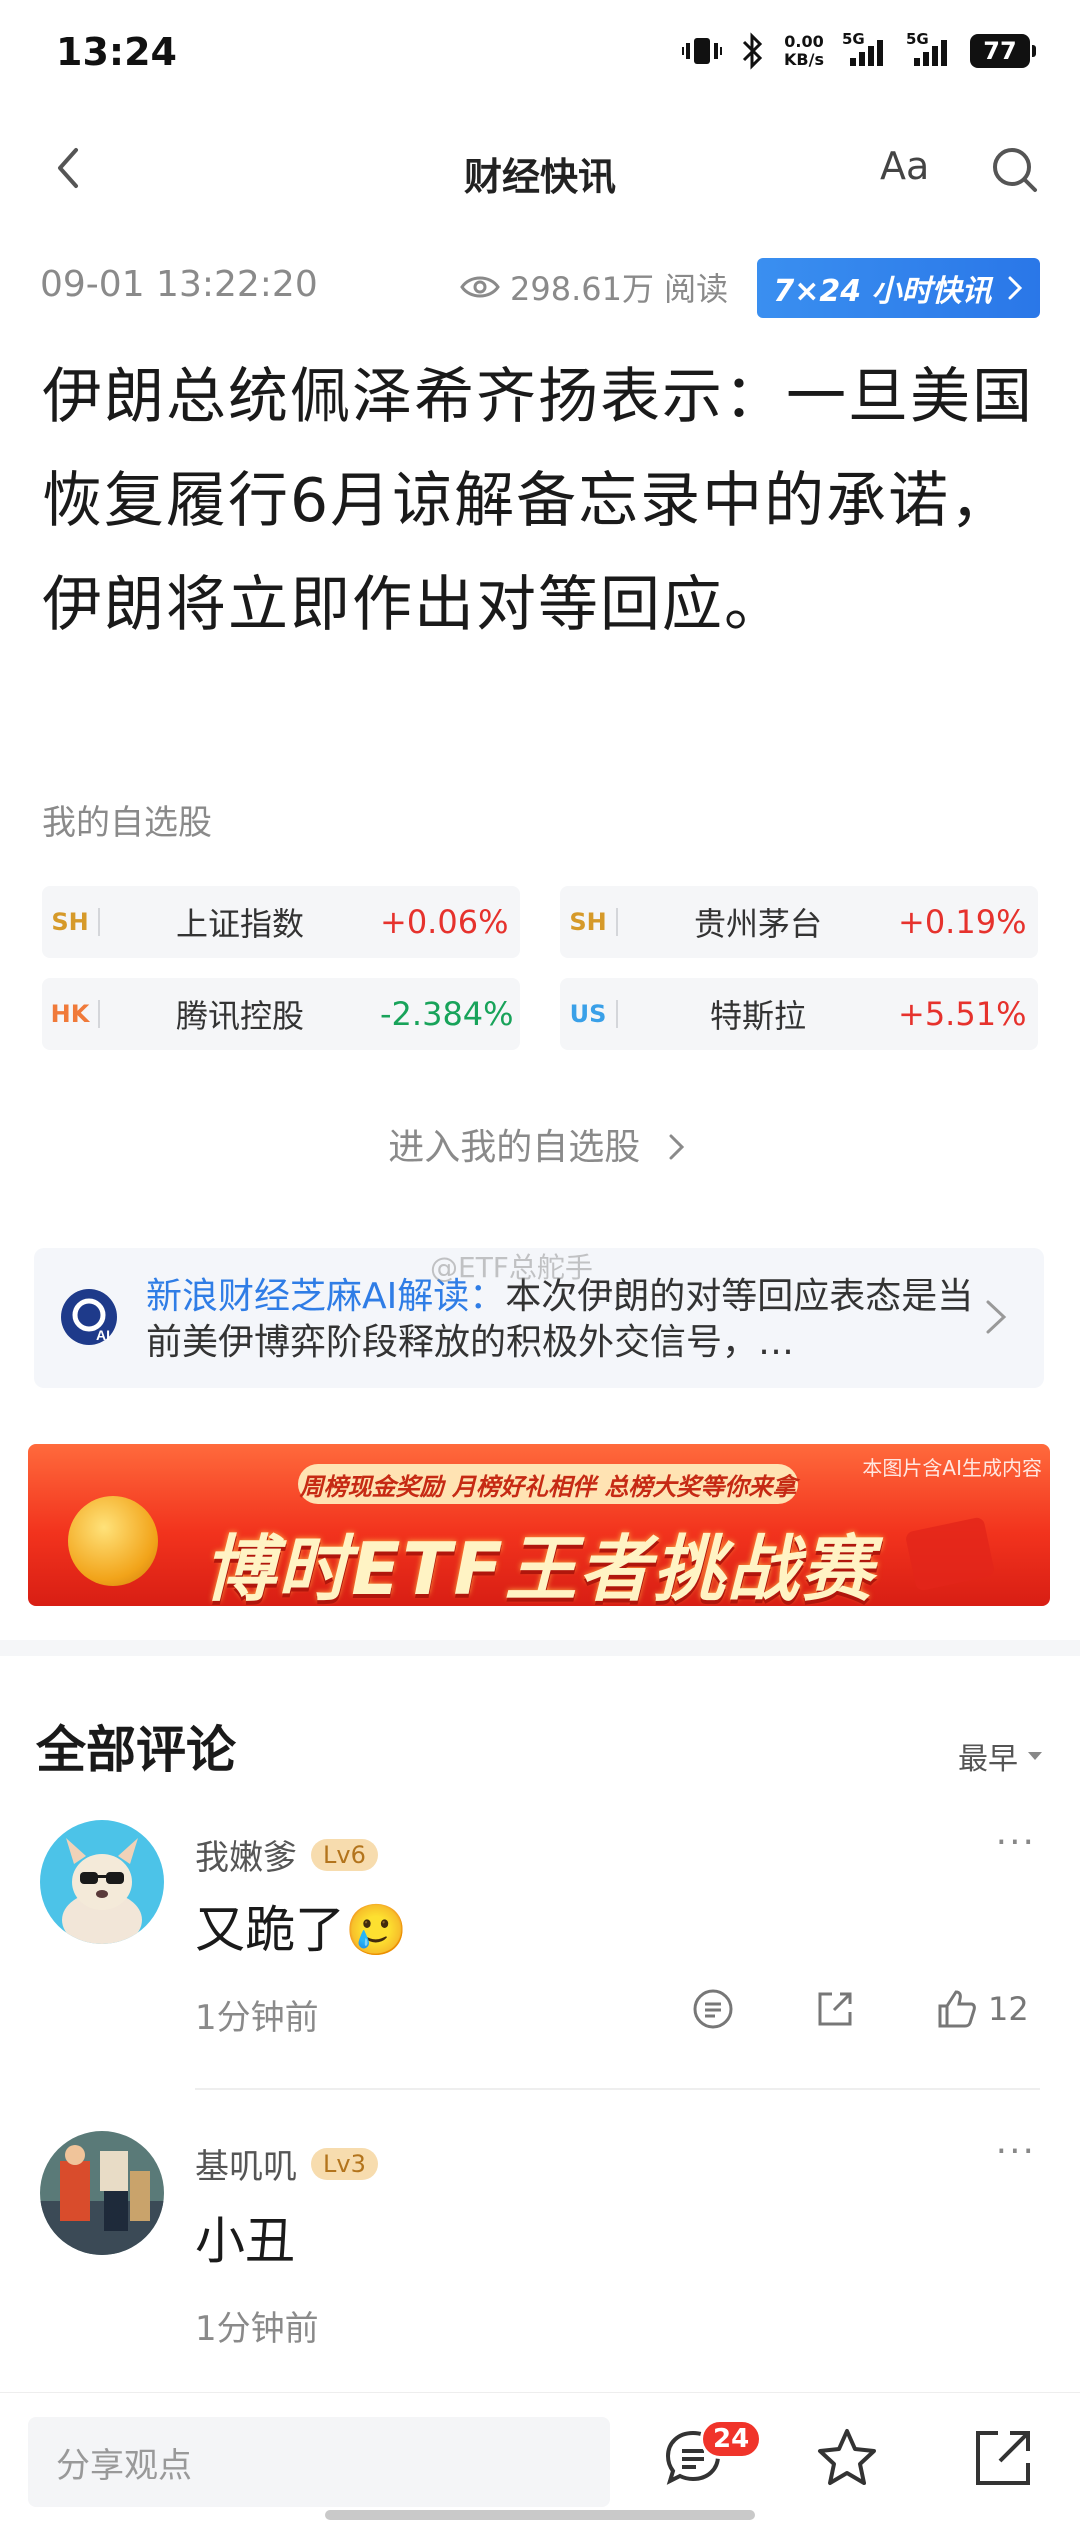  Describe the element at coordinates (89, 1317) in the screenshot. I see `ai-logo-icon: AI` at that location.